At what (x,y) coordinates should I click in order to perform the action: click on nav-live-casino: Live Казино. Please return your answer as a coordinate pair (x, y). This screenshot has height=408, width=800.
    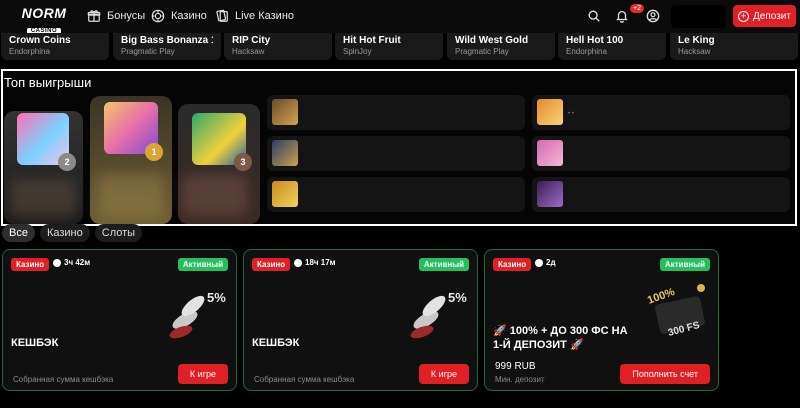
    Looking at the image, I should click on (254, 16).